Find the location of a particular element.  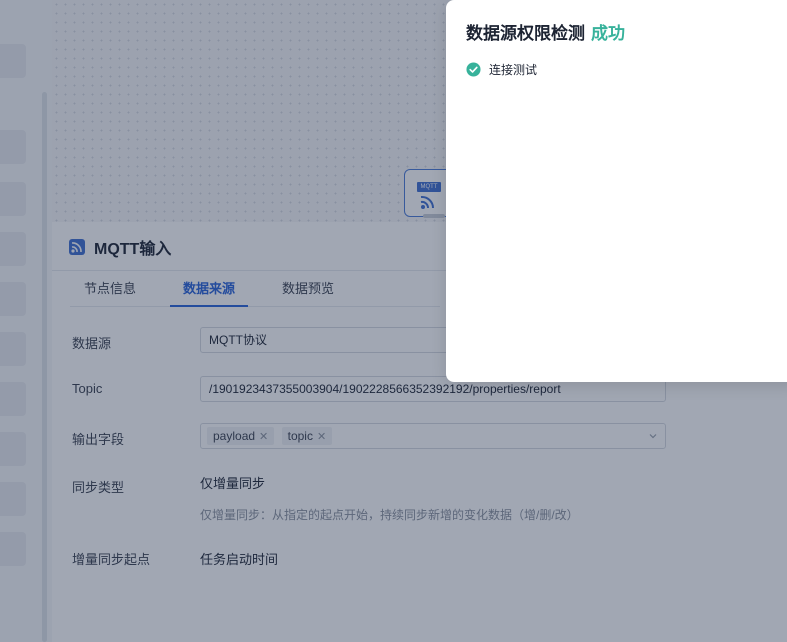

check-item: 连接测试 is located at coordinates (501, 69).